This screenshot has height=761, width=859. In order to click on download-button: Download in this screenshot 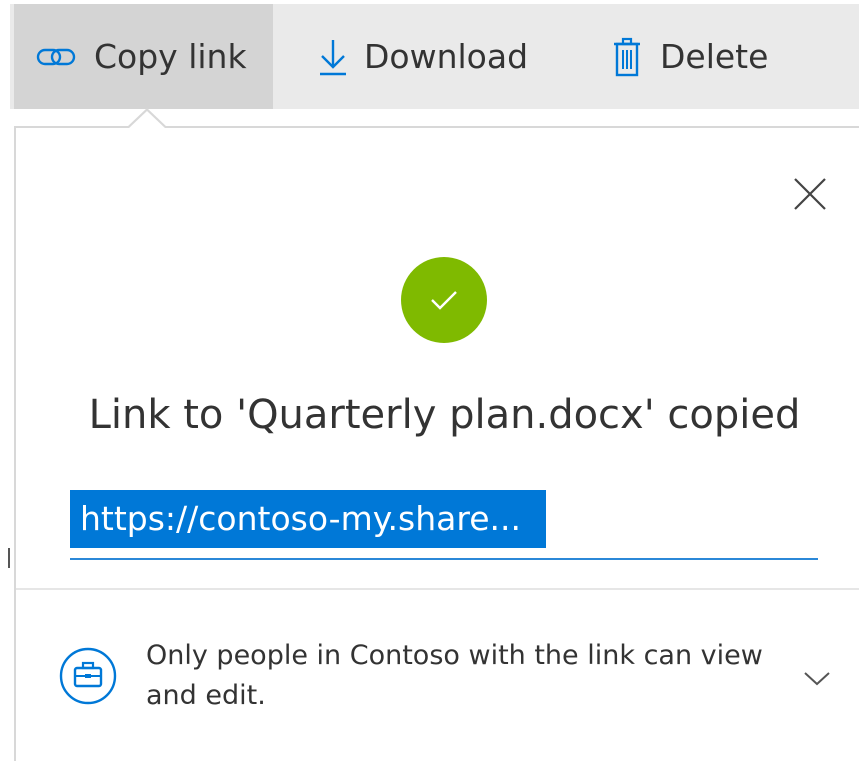, I will do `click(420, 56)`.